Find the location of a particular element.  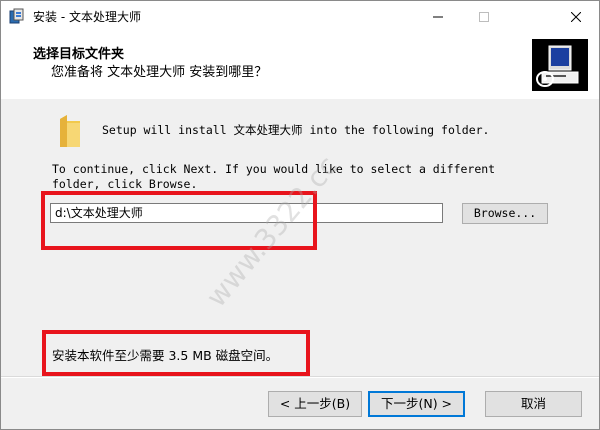

page-title: 选择目标文件夹 is located at coordinates (79, 54).